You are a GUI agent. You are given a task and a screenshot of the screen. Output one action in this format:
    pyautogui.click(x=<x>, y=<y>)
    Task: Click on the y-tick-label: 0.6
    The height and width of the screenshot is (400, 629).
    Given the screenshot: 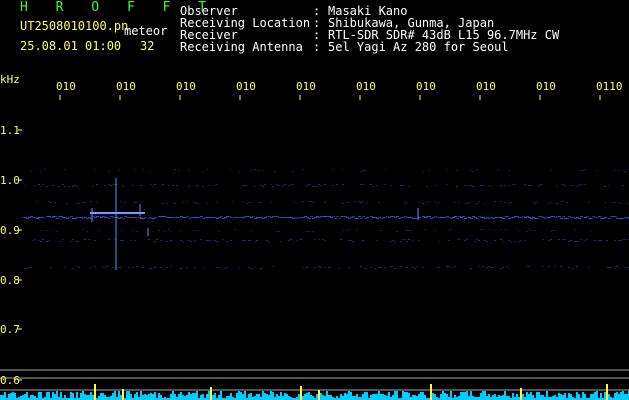 What is the action you would take?
    pyautogui.click(x=10, y=380)
    